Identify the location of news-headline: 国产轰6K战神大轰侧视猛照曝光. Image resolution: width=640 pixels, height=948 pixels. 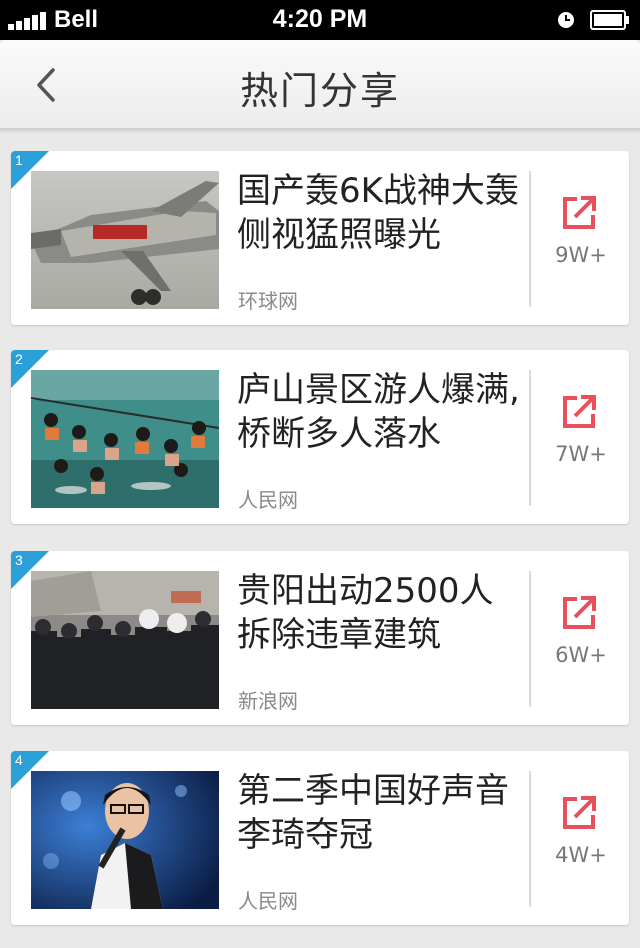
(379, 213).